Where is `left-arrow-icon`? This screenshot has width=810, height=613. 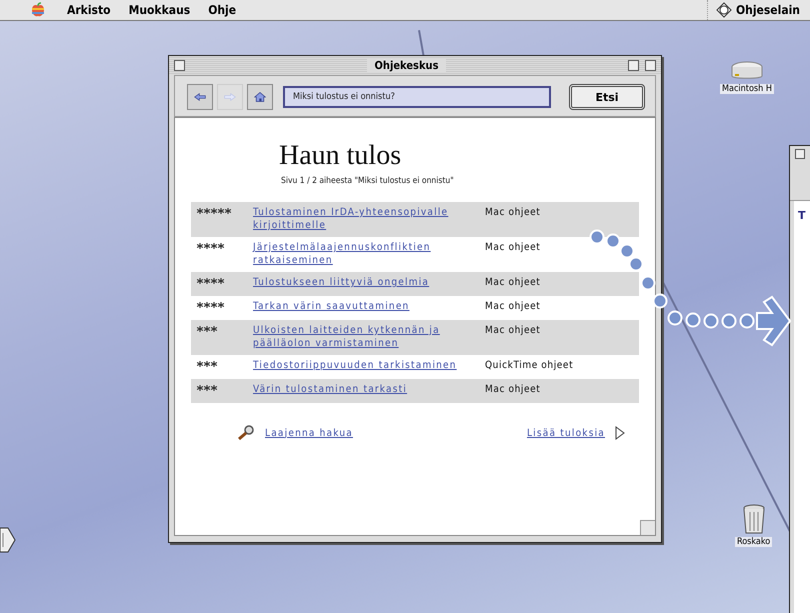
left-arrow-icon is located at coordinates (200, 97).